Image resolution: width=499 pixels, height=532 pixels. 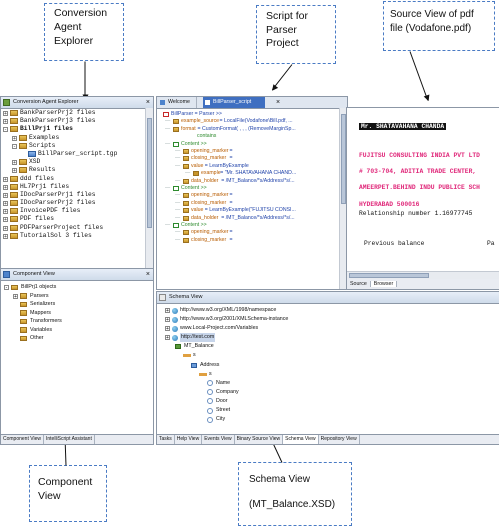 I want to click on schema-item: Door, so click(x=331, y=401).